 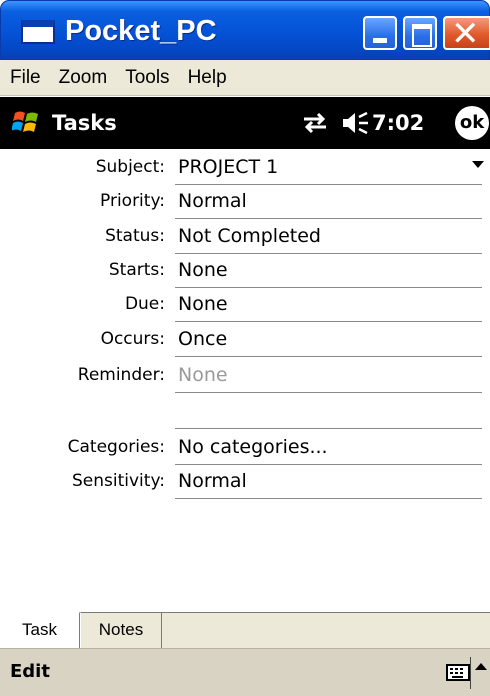 I want to click on sensitivity-field: Normal, so click(x=328, y=481).